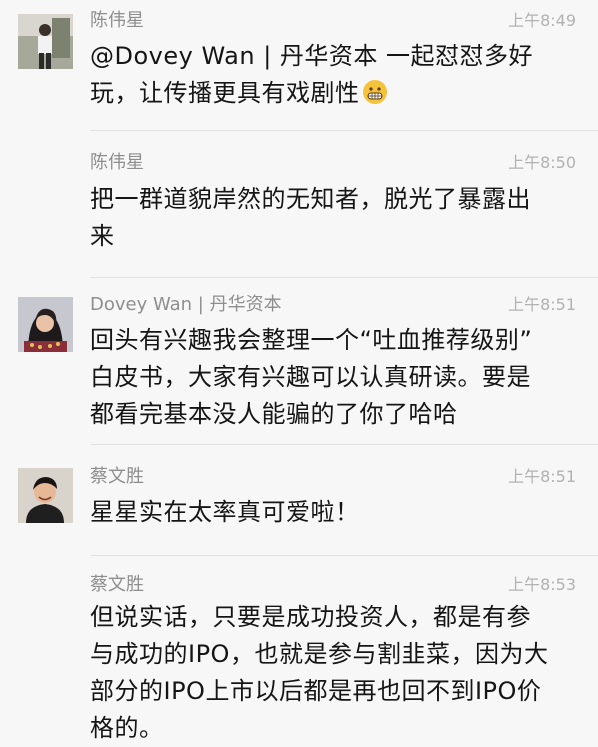 The width and height of the screenshot is (598, 747). What do you see at coordinates (127, 728) in the screenshot?
I see `message-line: 格的。` at bounding box center [127, 728].